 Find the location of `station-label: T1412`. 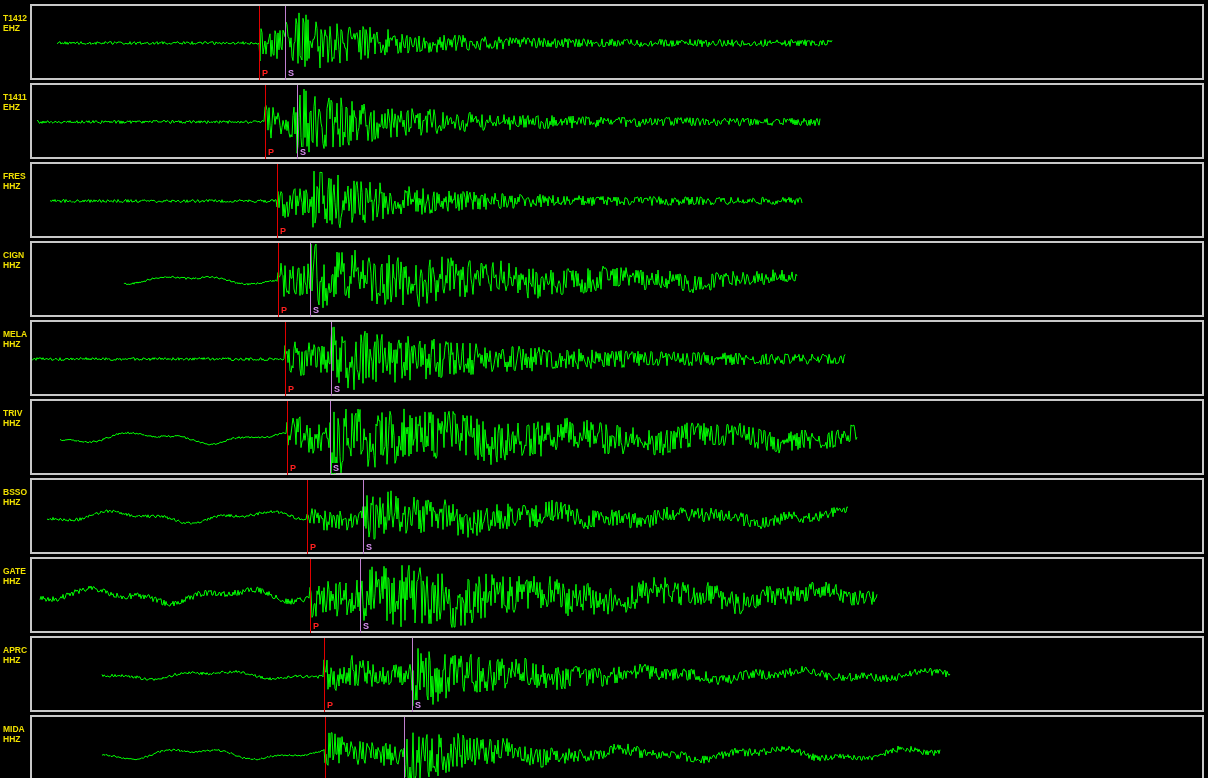

station-label: T1412 is located at coordinates (16, 18).